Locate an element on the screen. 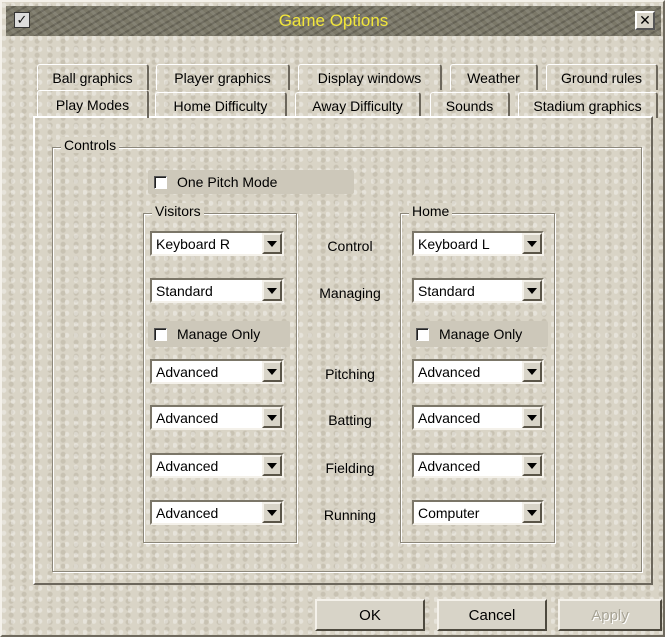 Image resolution: width=665 pixels, height=637 pixels. ok-button: OK is located at coordinates (370, 615).